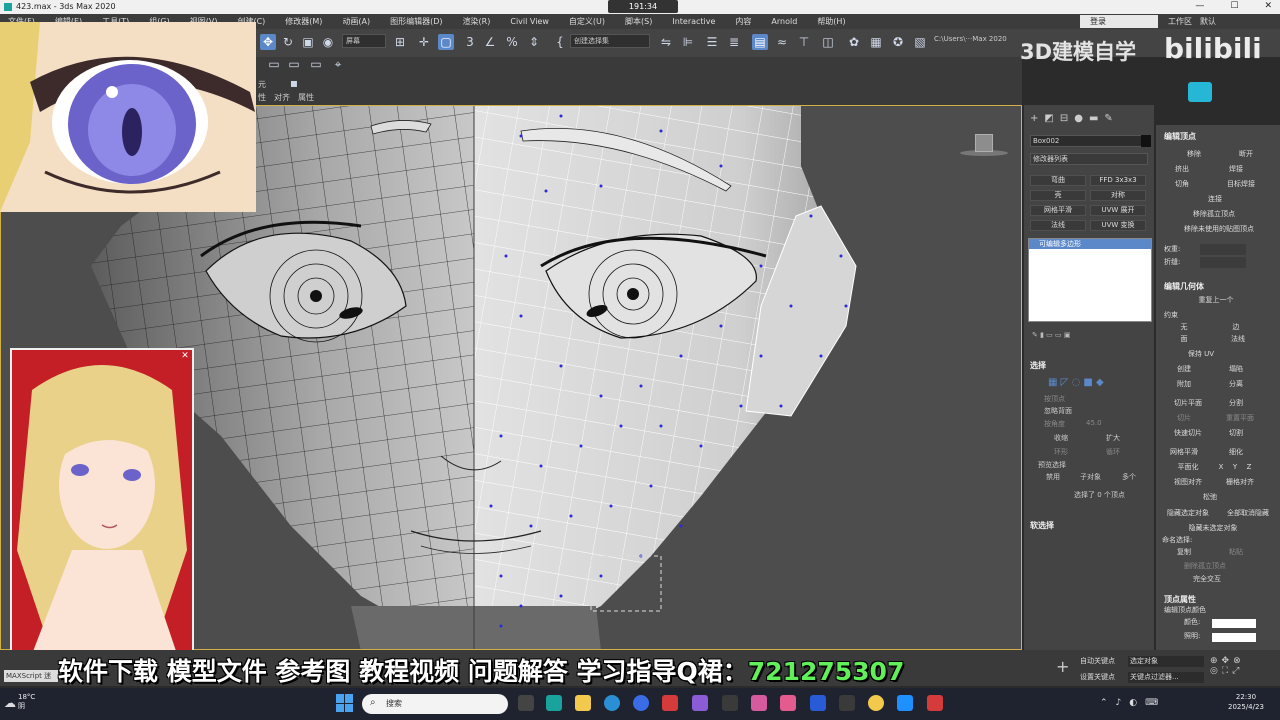 The width and height of the screenshot is (1280, 720). I want to click on taskbar-clock: 22:30 2025/4/23, so click(1246, 702).